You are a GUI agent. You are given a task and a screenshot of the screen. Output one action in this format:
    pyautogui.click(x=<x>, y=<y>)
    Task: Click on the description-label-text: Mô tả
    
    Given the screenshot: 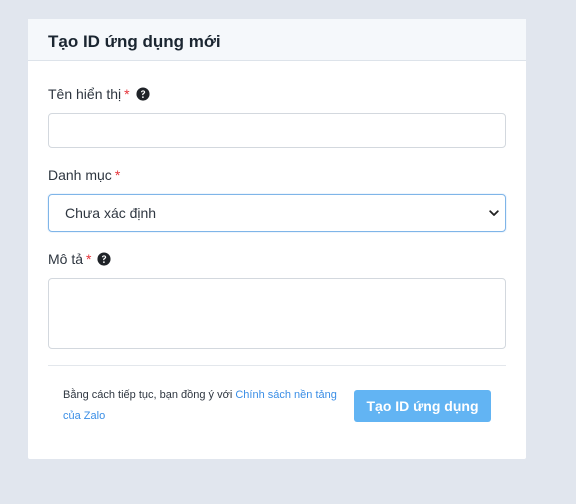 What is the action you would take?
    pyautogui.click(x=66, y=259)
    